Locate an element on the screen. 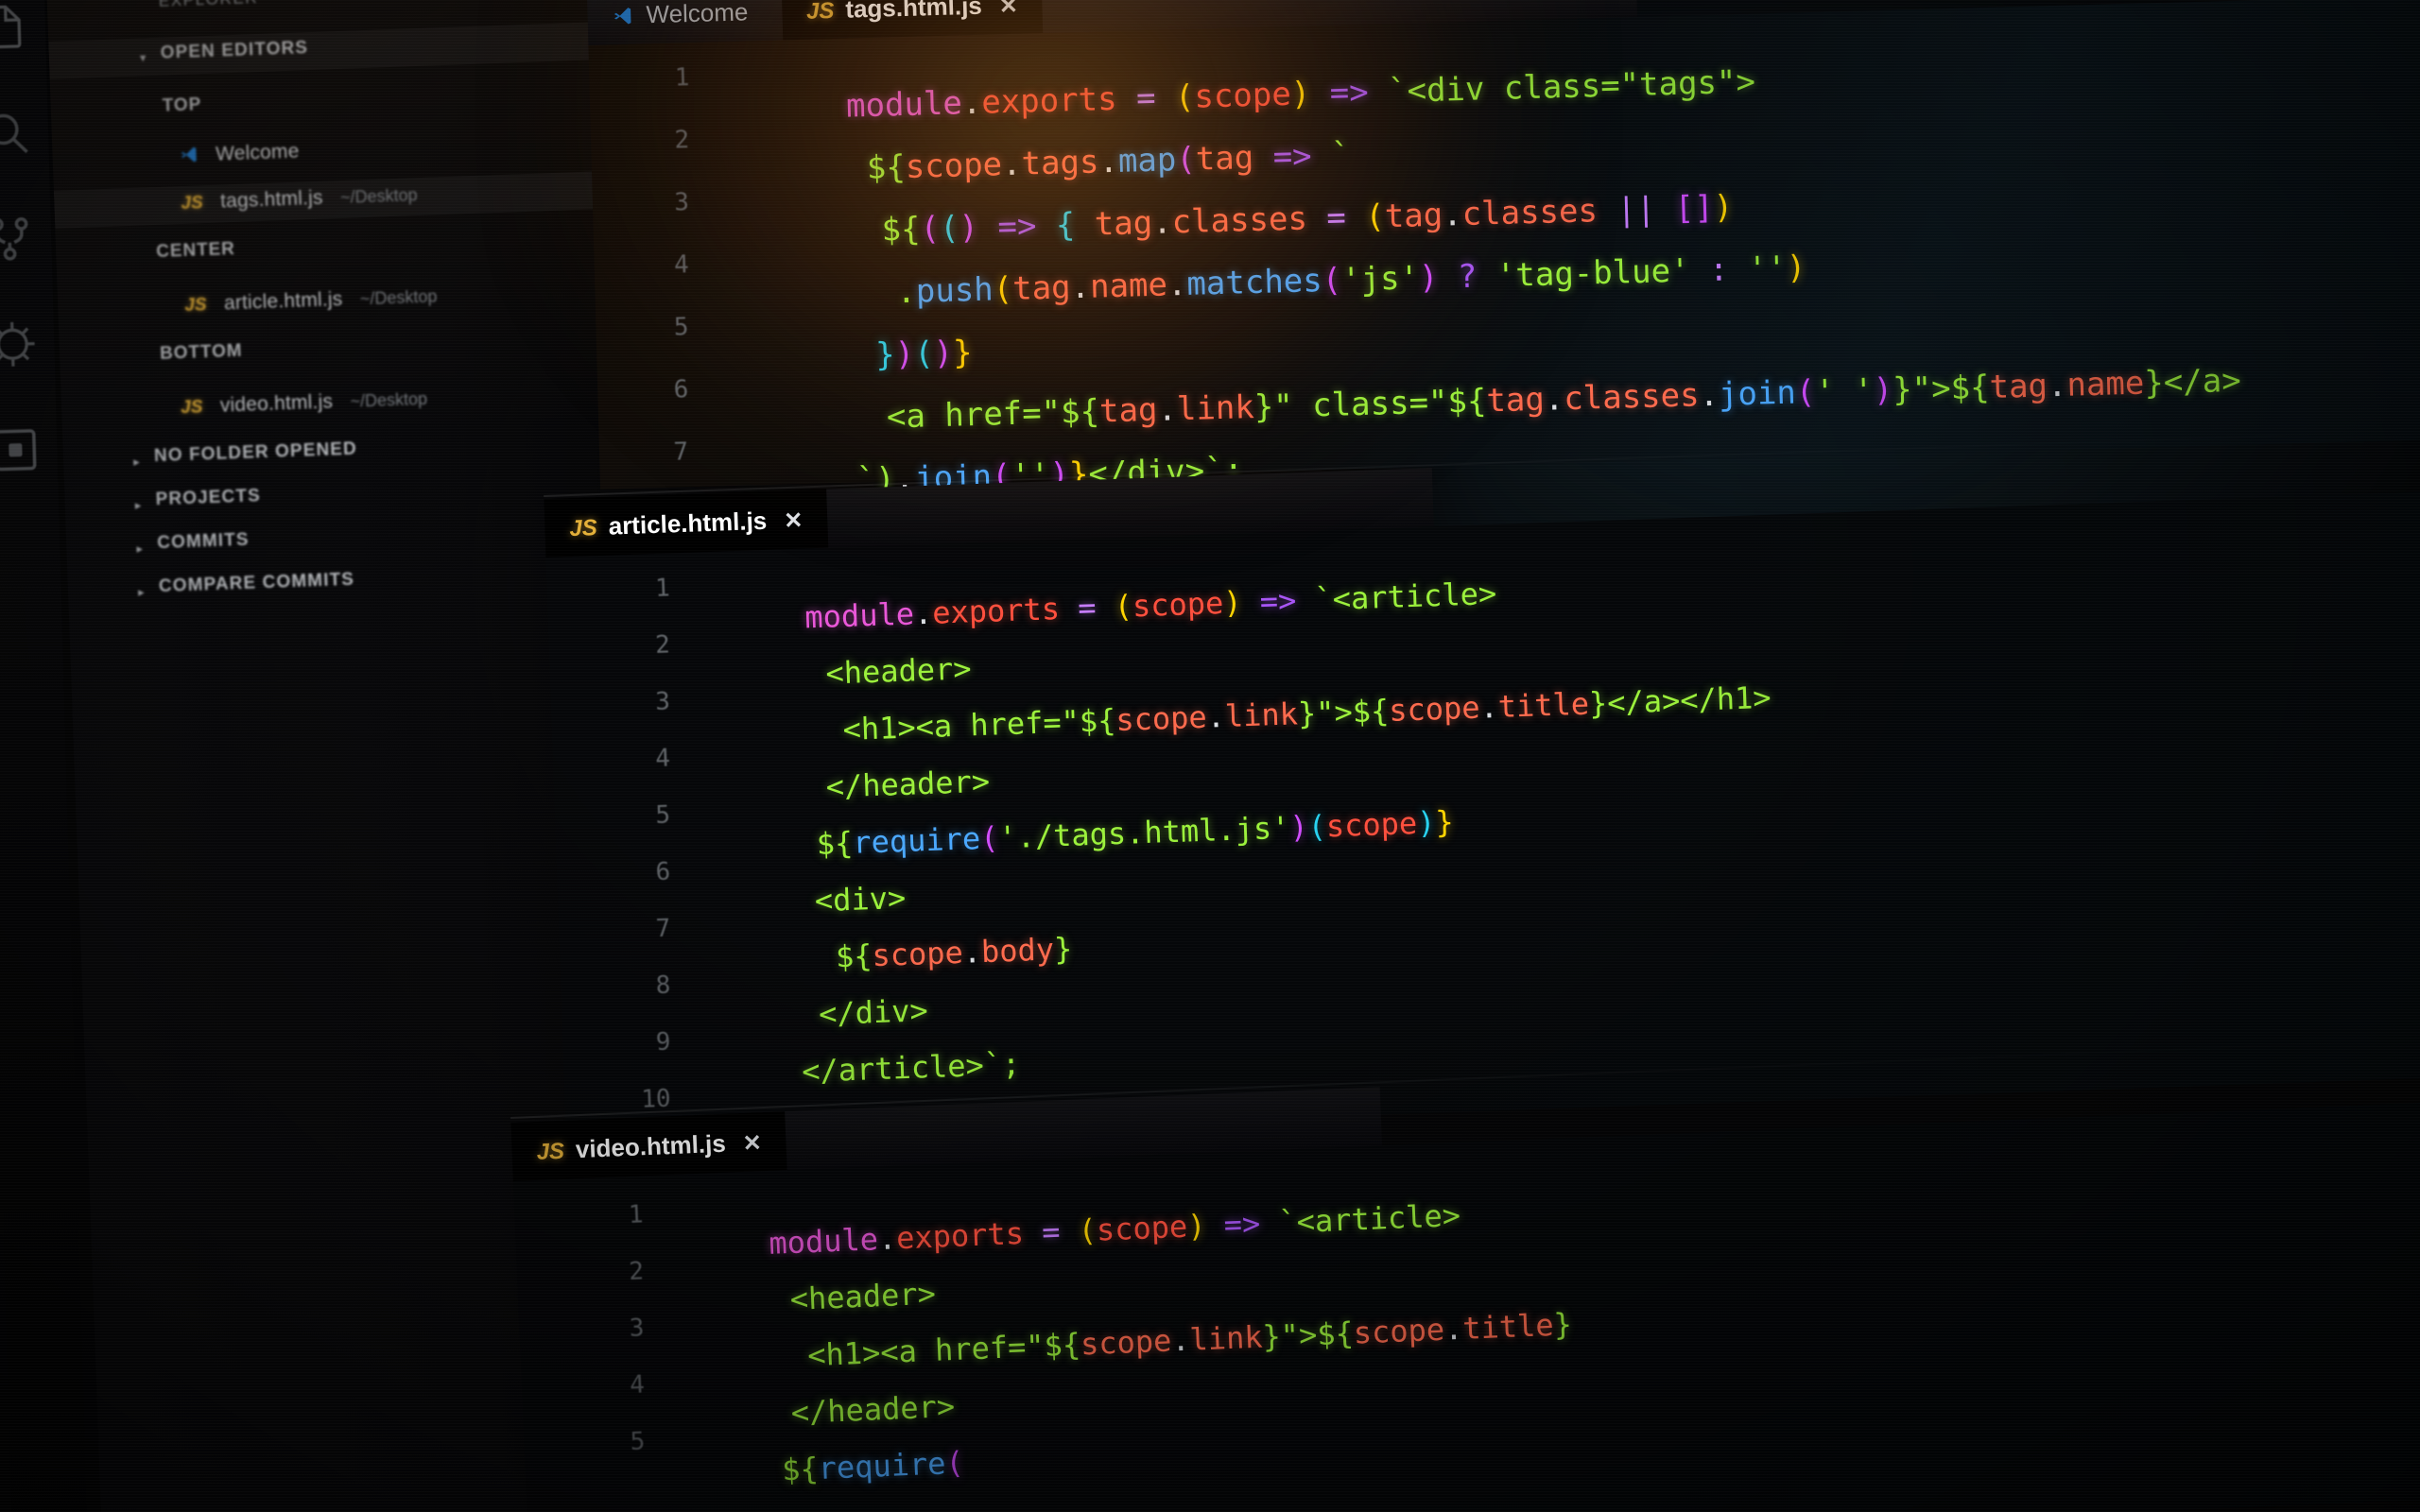 The width and height of the screenshot is (2420, 1512). open-editor-video-html-js: JS video.html.js ~/Desktop is located at coordinates (304, 403).